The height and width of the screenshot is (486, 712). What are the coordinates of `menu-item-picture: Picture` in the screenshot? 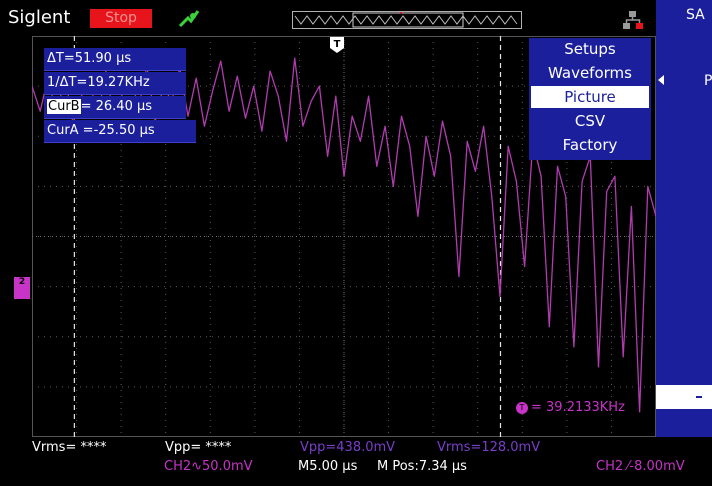 It's located at (590, 97).